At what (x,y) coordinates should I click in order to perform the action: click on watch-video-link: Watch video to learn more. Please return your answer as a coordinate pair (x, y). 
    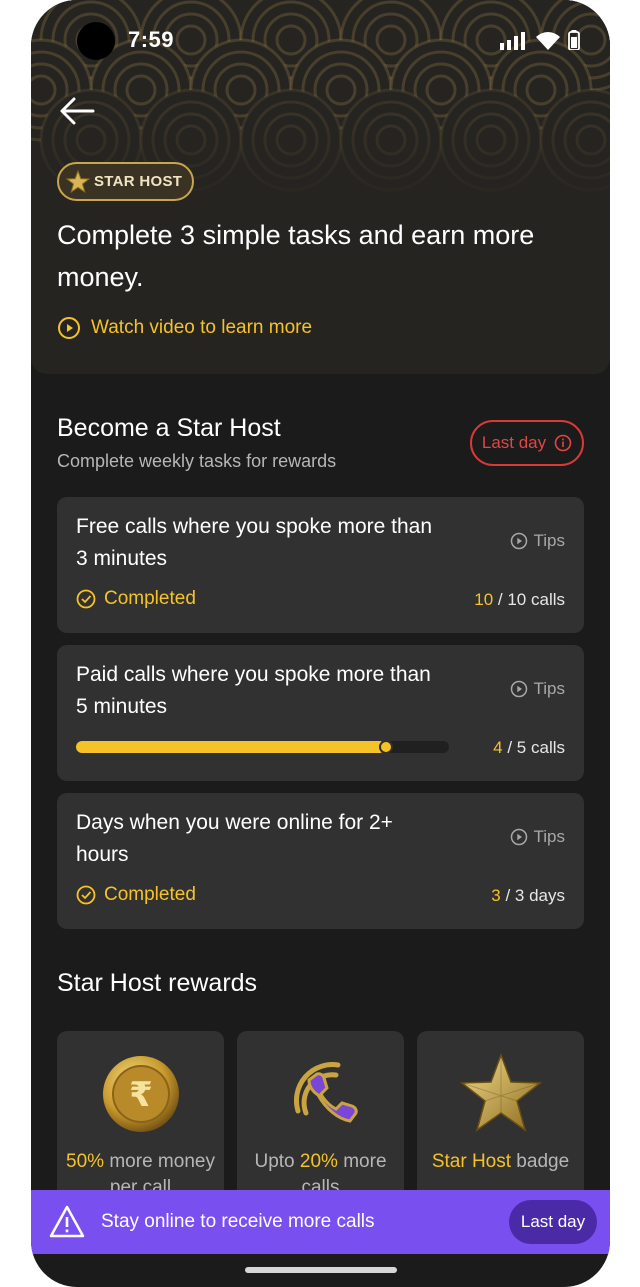
    Looking at the image, I should click on (184, 328).